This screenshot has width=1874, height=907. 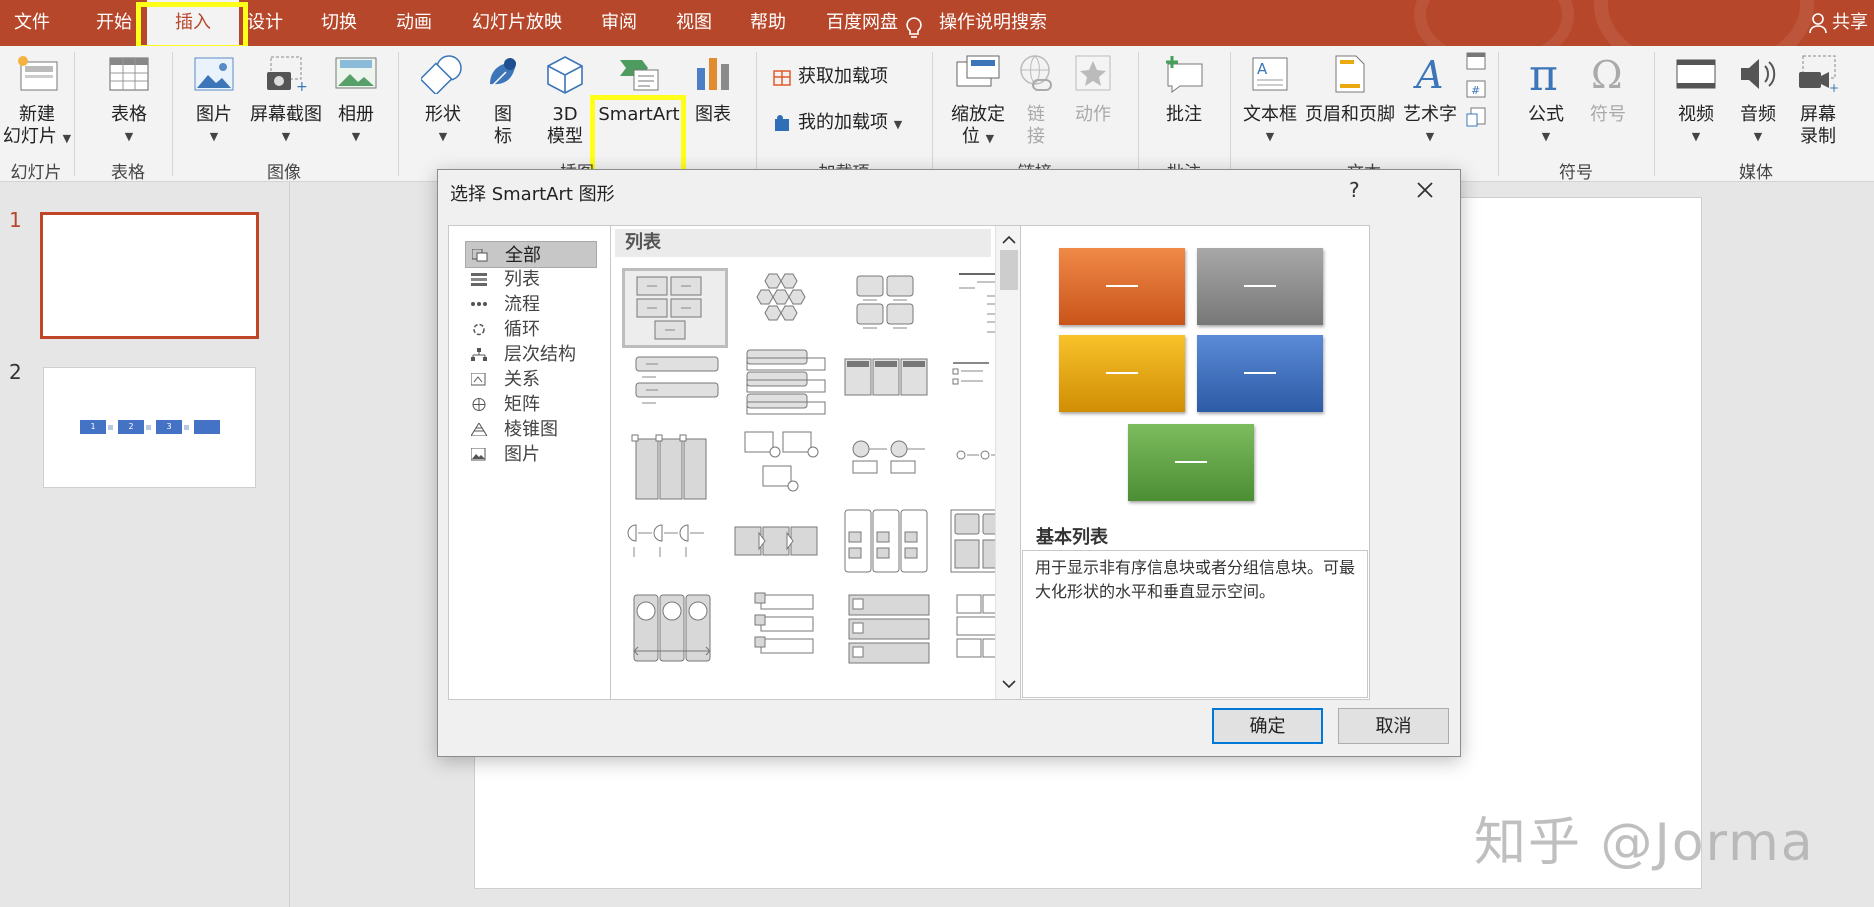 I want to click on zoom-button: 缩放定 位 ▼, so click(x=978, y=102).